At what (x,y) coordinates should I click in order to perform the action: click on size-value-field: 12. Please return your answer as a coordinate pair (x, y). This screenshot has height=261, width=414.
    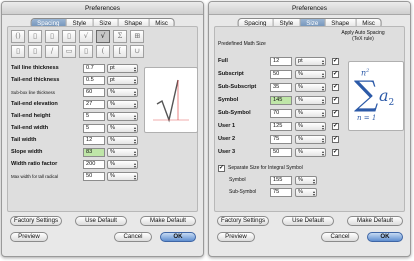
    Looking at the image, I should click on (281, 61).